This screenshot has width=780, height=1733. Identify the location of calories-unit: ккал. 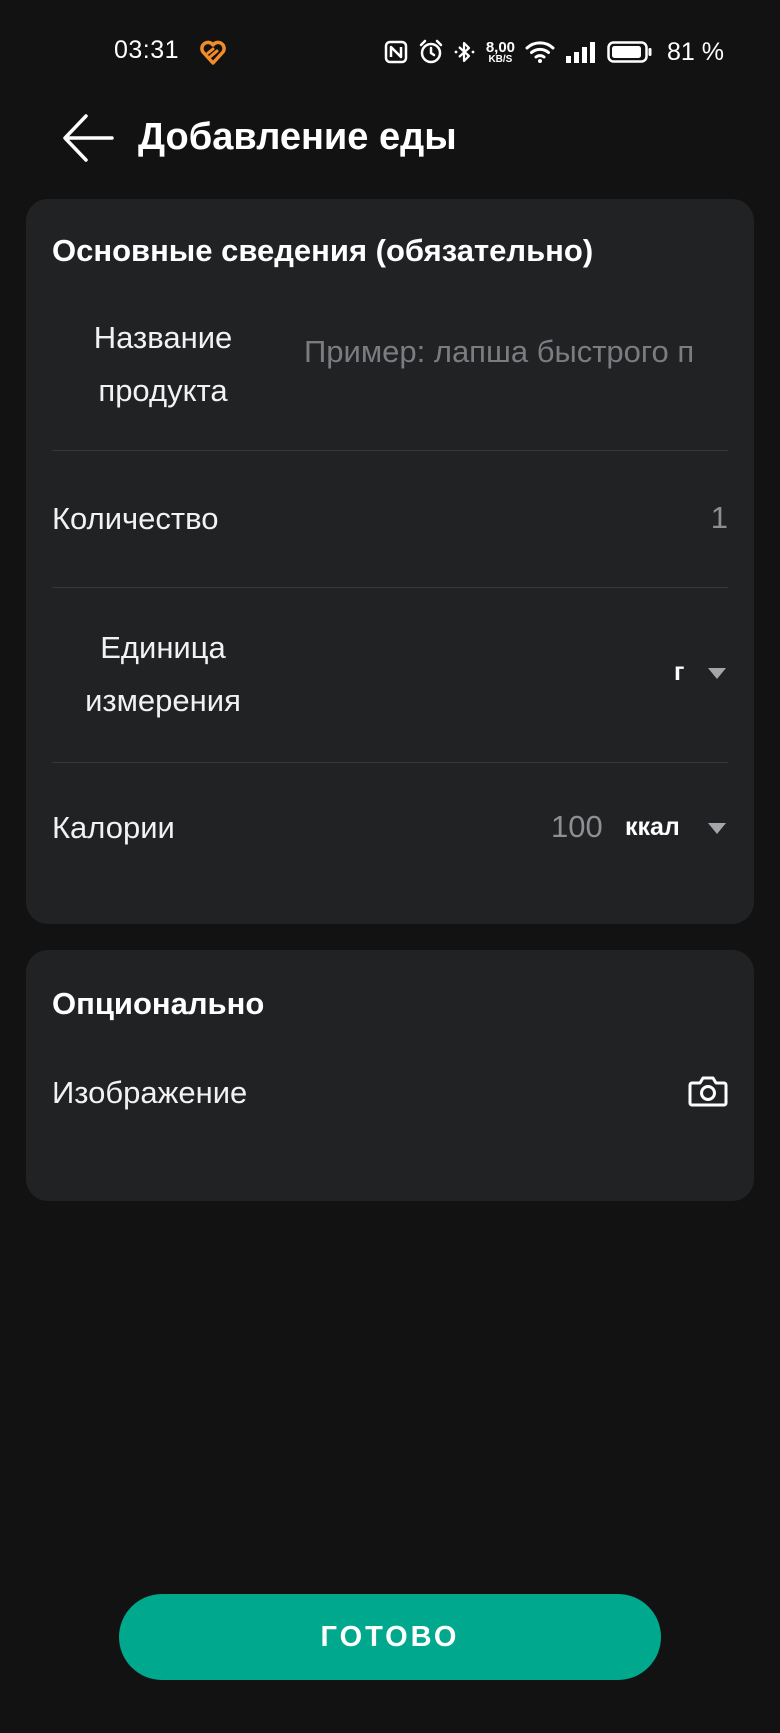
(652, 827).